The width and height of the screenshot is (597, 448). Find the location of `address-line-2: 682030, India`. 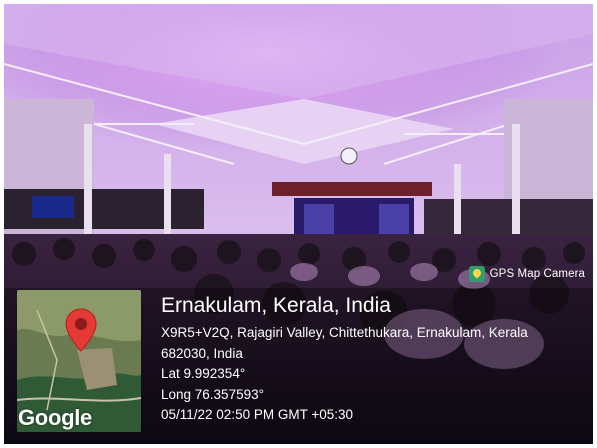

address-line-2: 682030, India is located at coordinates (202, 353).